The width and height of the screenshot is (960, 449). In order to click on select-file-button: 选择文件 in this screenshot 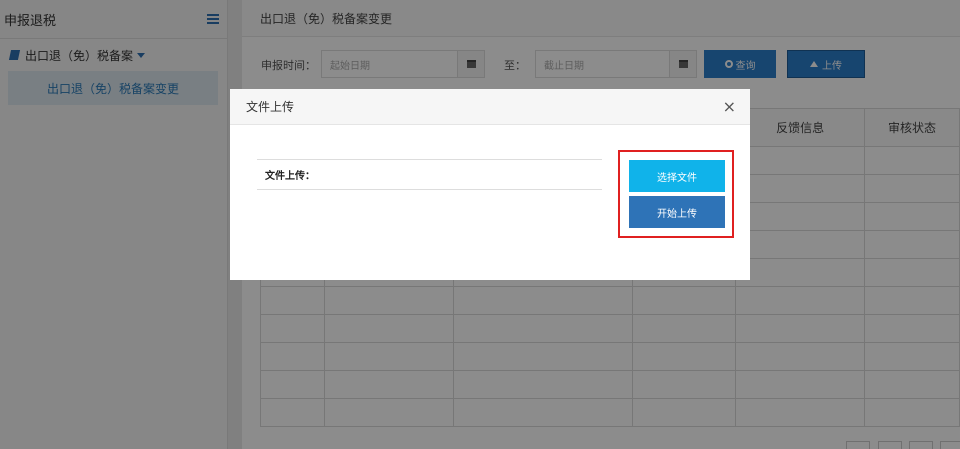, I will do `click(677, 176)`.